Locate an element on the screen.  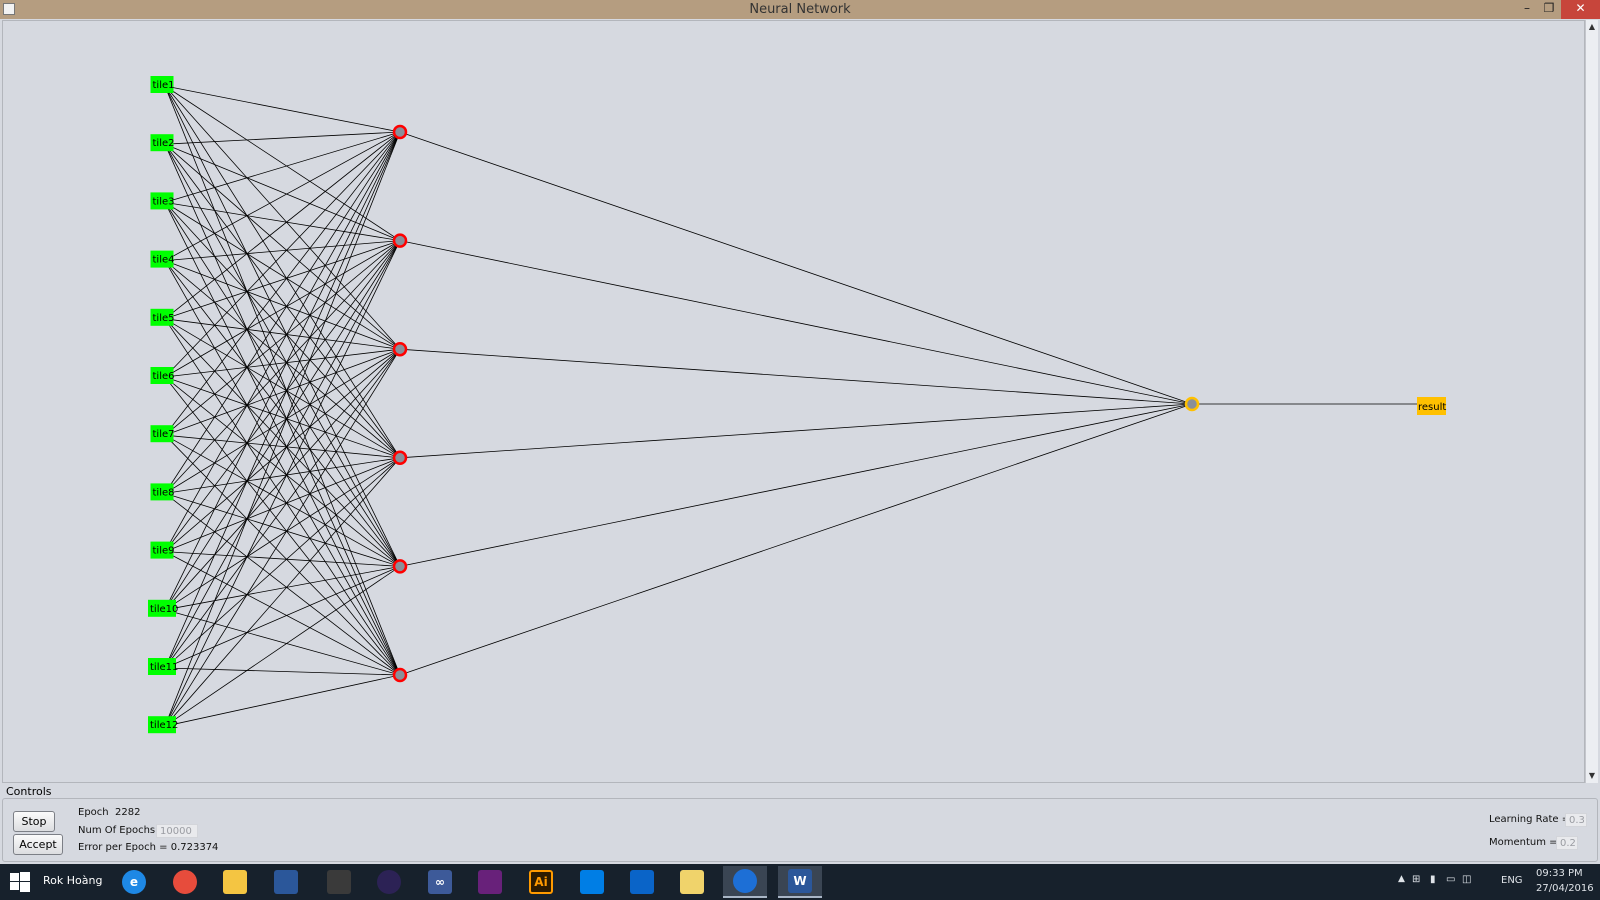
input-node-label: tile5 is located at coordinates (164, 318).